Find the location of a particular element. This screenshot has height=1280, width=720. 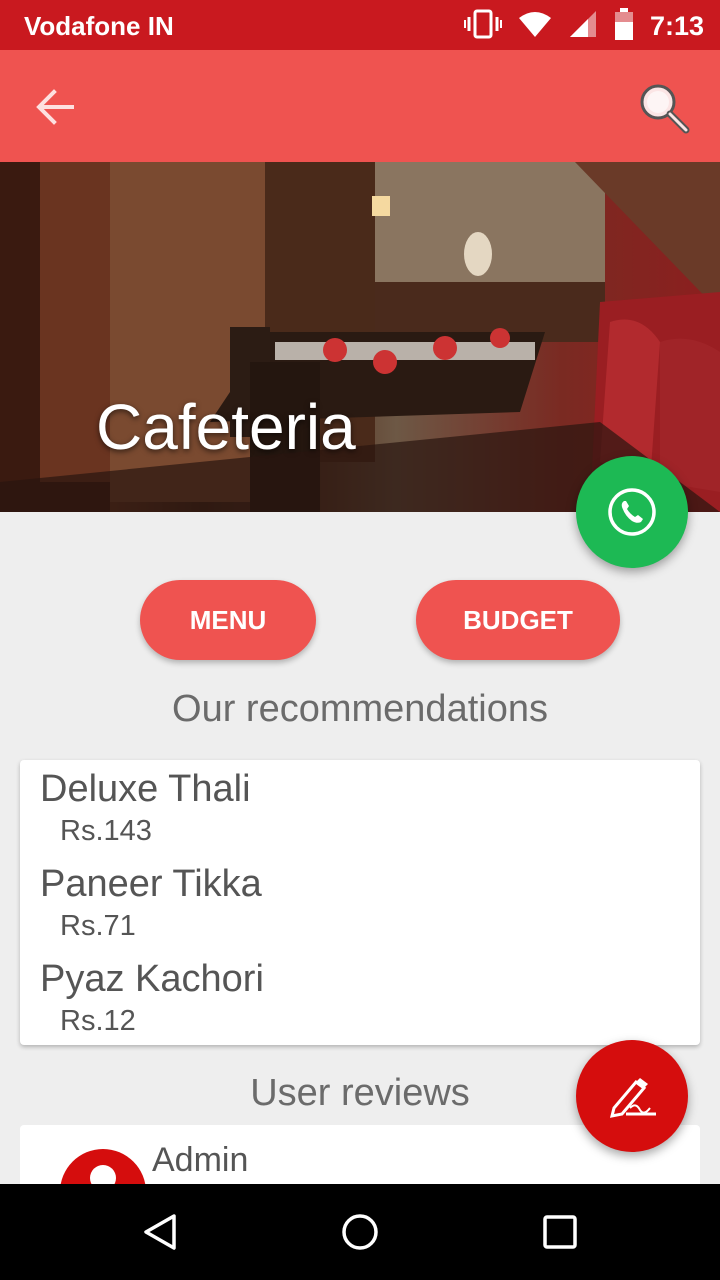

list-item: Pyaz Kachori Rs.12 is located at coordinates (152, 998).